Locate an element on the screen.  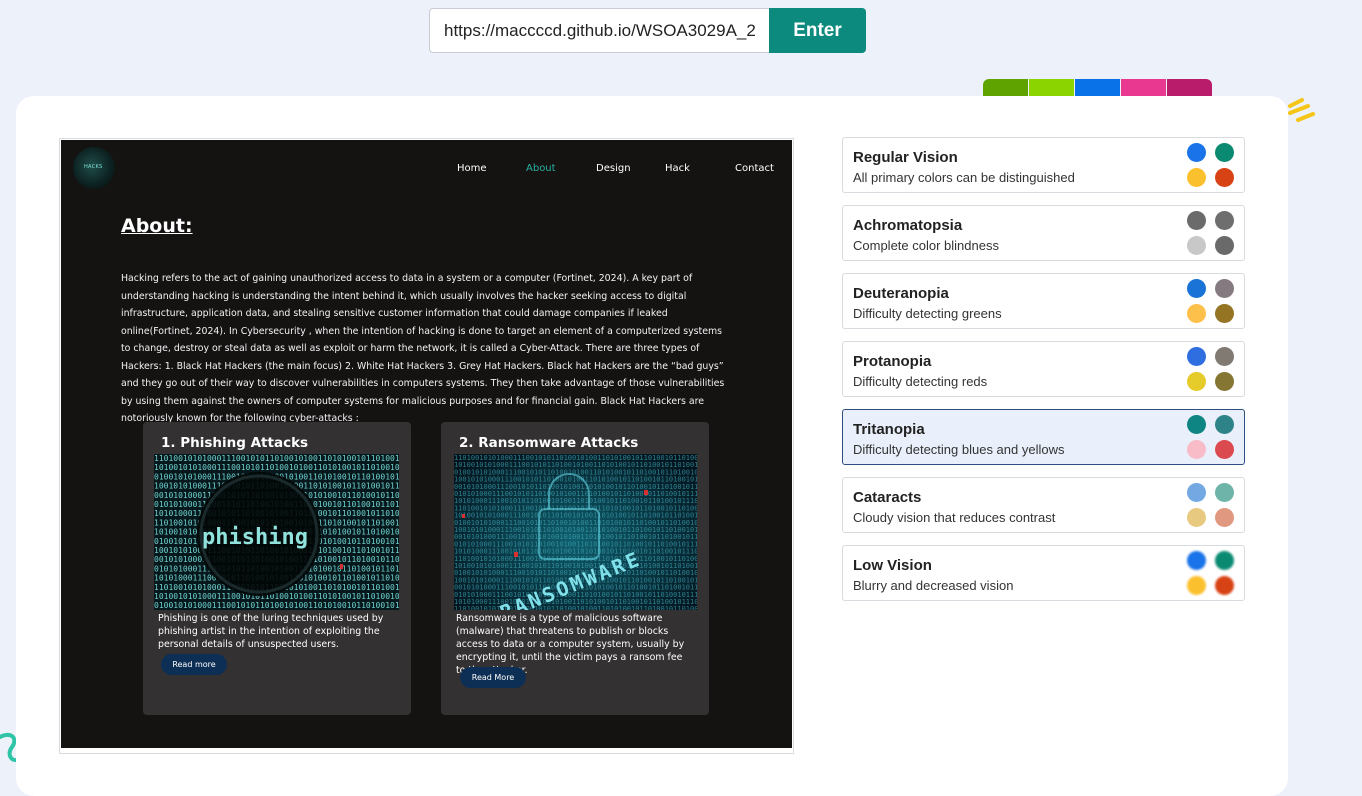
phishing-card-title: 1. Phishing Attacks is located at coordinates (235, 443).